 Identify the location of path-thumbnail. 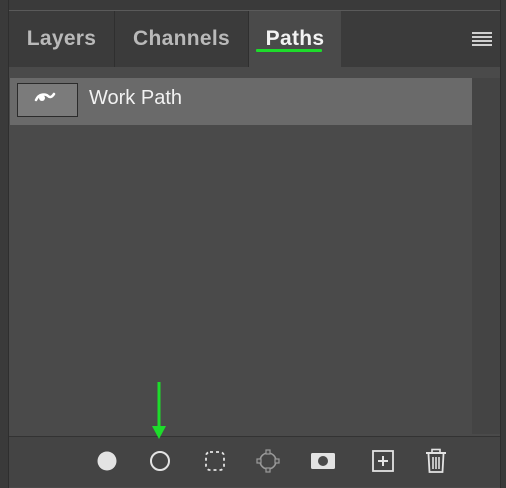
(47, 100).